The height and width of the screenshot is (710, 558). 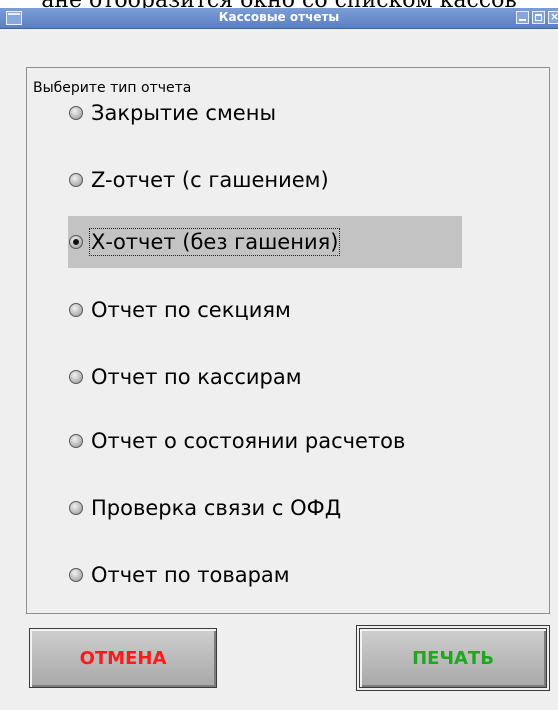 I want to click on radio-option-label: Проверка связи с ОФД, so click(x=216, y=508).